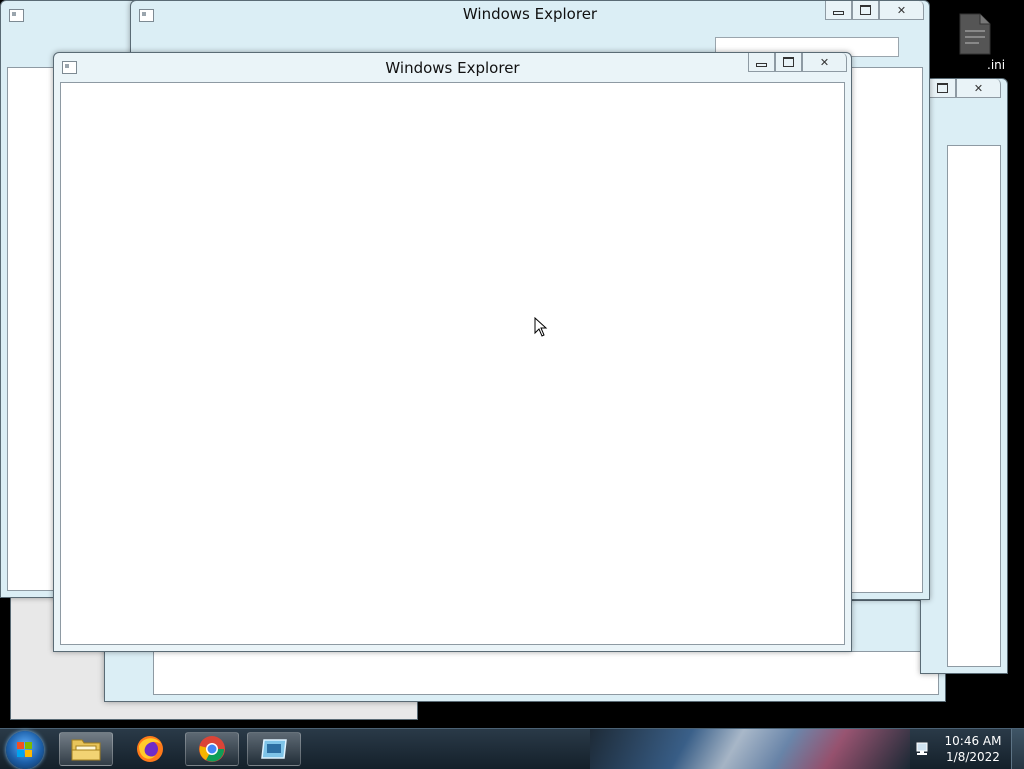  Describe the element at coordinates (974, 34) in the screenshot. I see `desktop-ini-file-icon` at that location.